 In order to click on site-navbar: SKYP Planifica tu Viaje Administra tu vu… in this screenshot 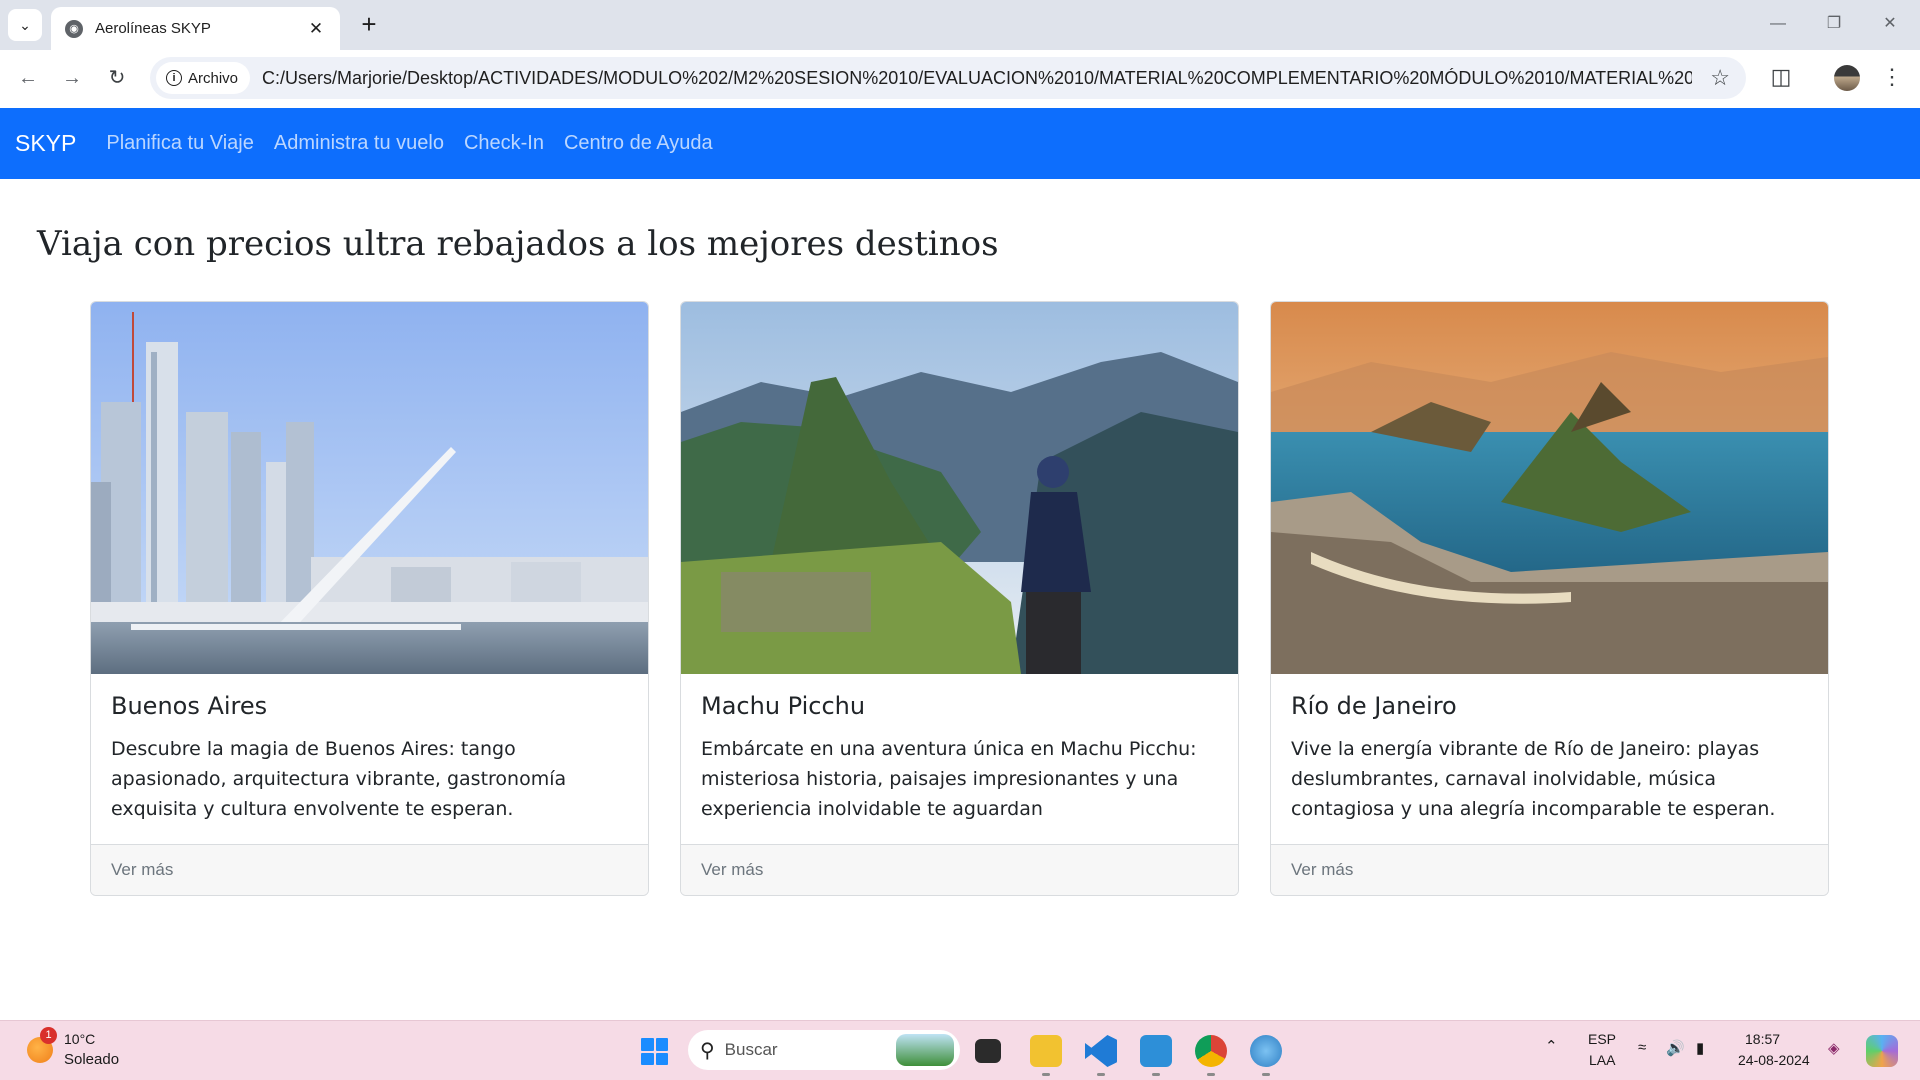, I will do `click(960, 143)`.